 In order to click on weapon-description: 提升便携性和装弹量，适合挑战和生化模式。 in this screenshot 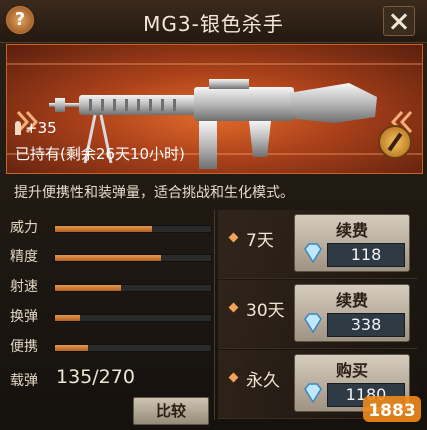, I will do `click(154, 193)`.